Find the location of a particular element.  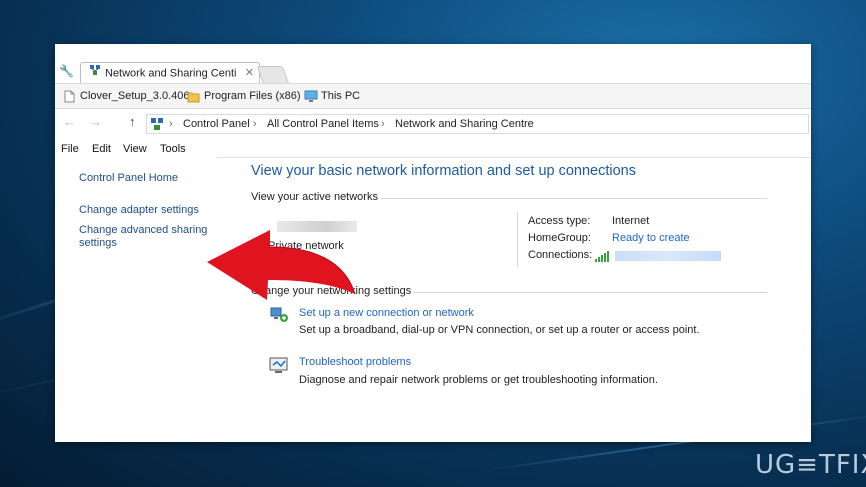

breadcrumb-control-panel: Control Panel is located at coordinates (216, 124).